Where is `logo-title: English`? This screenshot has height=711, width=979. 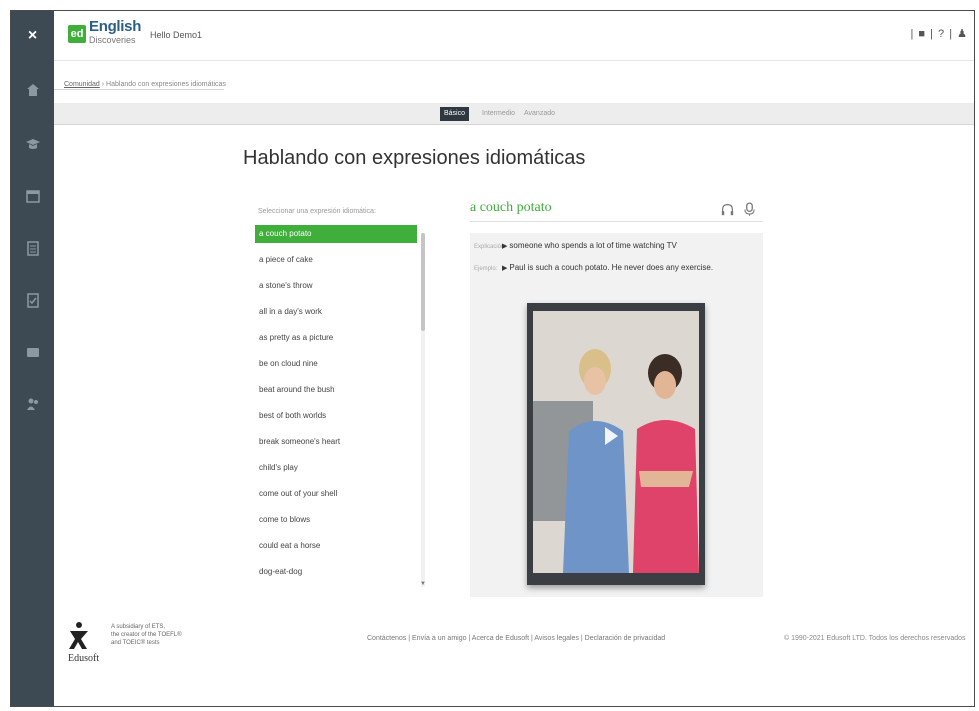
logo-title: English is located at coordinates (115, 26).